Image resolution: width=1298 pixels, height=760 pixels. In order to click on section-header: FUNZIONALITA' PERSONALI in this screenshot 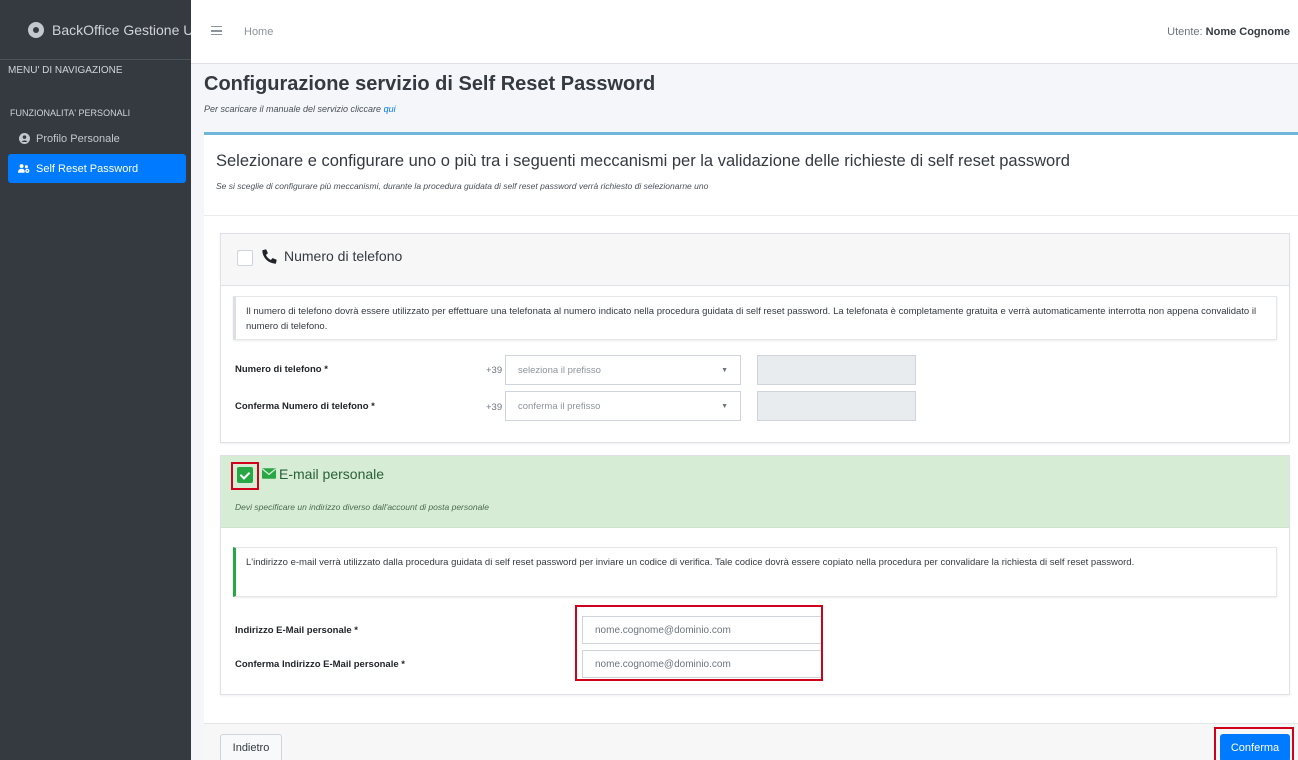, I will do `click(70, 113)`.